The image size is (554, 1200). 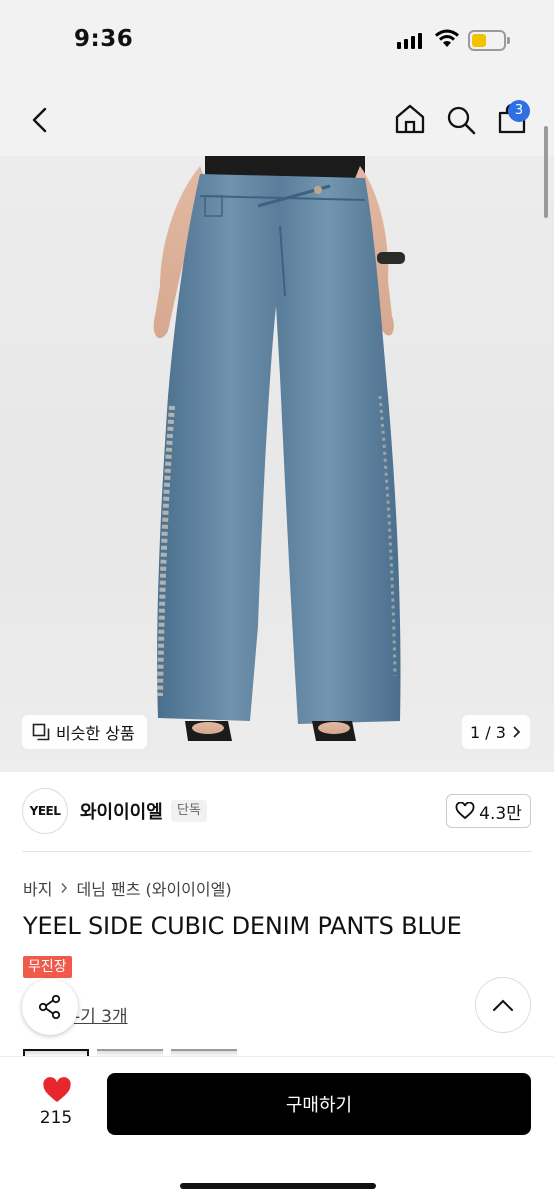 I want to click on search-icon, so click(x=461, y=120).